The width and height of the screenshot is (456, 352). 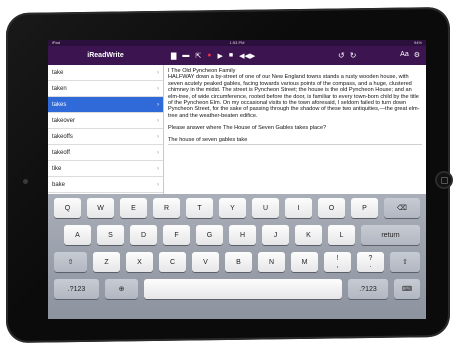 What do you see at coordinates (166, 208) in the screenshot?
I see `key-r: R` at bounding box center [166, 208].